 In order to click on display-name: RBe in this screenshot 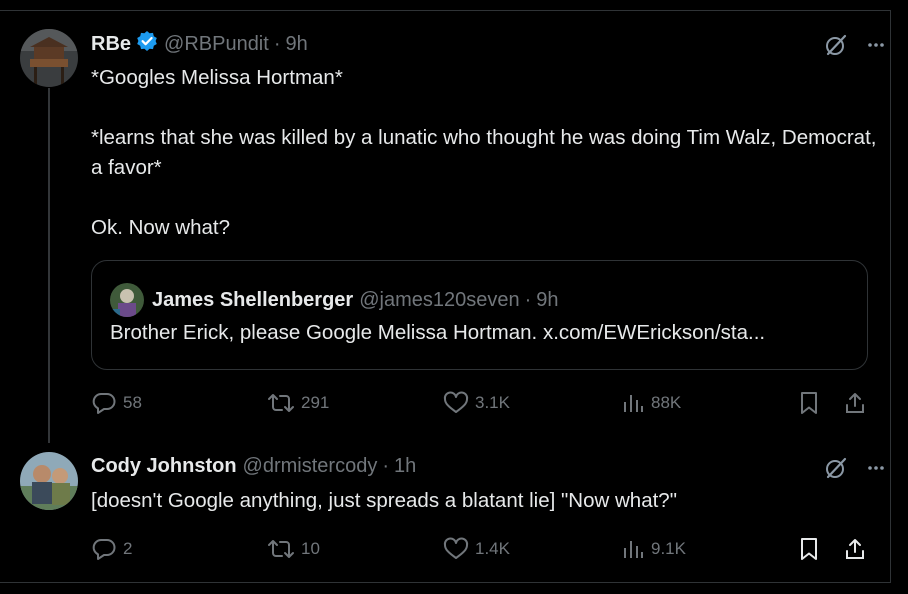, I will do `click(111, 44)`.